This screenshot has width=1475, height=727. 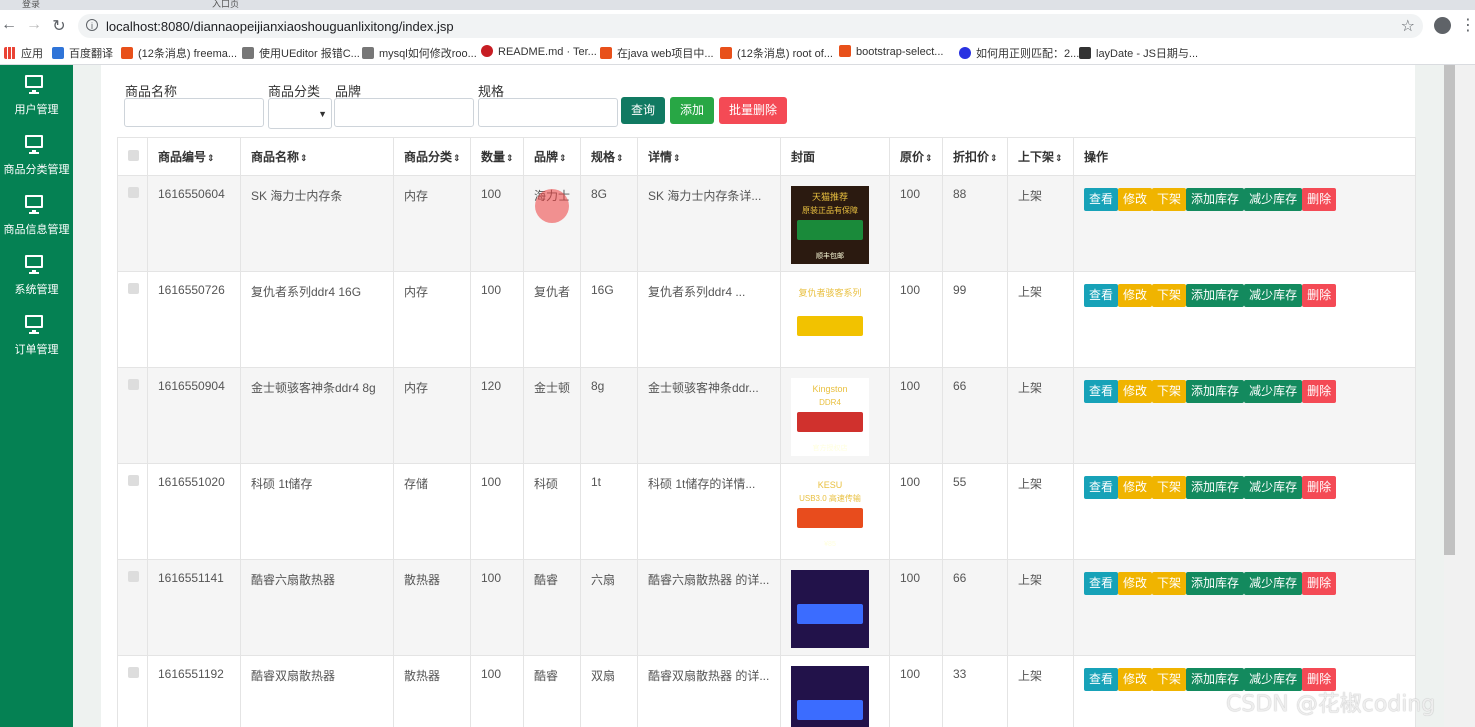 I want to click on query-button: 查询, so click(x=643, y=110).